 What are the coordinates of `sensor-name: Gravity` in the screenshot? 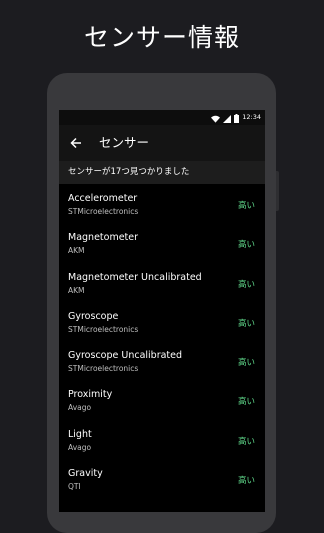 It's located at (85, 474).